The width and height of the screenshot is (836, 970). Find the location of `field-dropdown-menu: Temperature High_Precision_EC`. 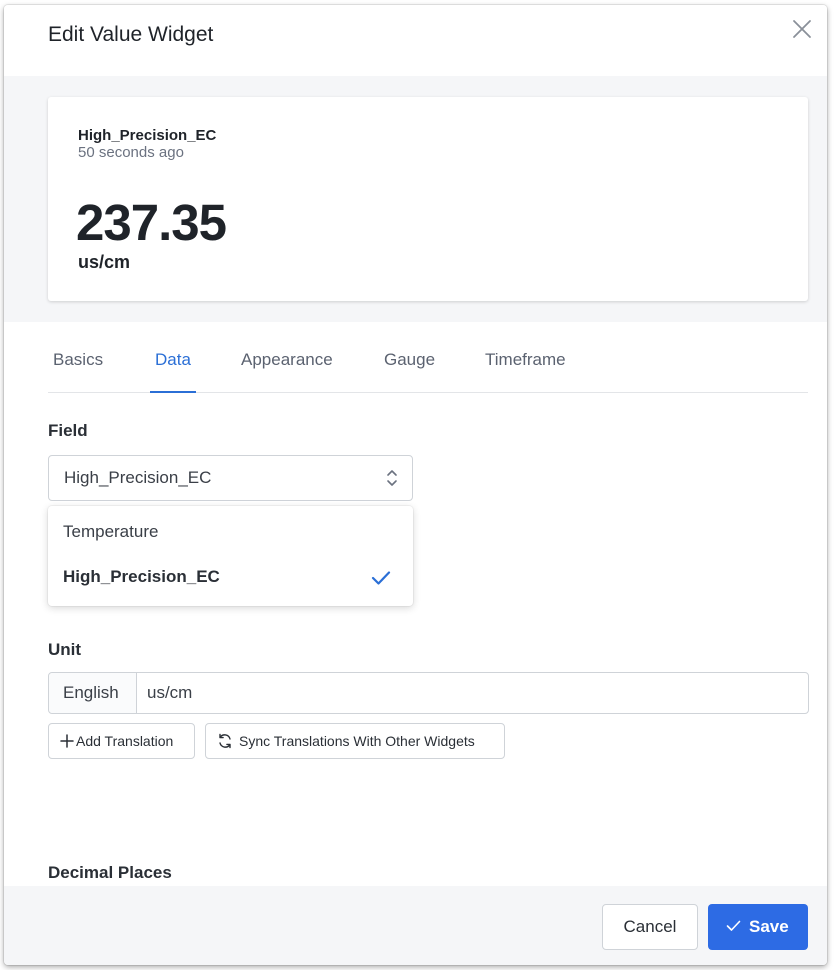

field-dropdown-menu: Temperature High_Precision_EC is located at coordinates (230, 556).